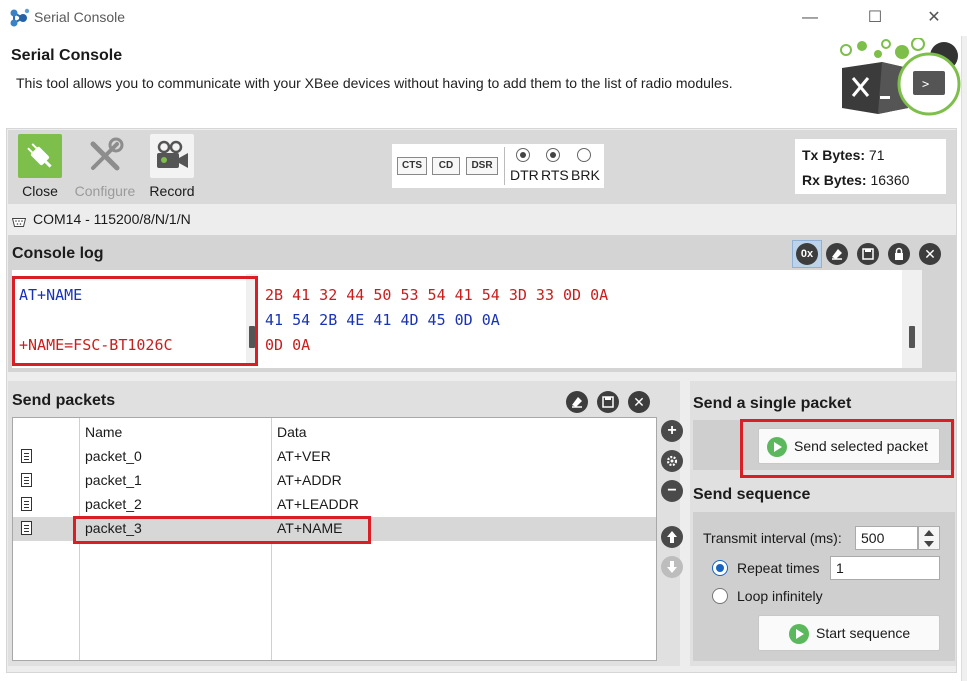 Image resolution: width=967 pixels, height=681 pixels. Describe the element at coordinates (113, 504) in the screenshot. I see `packet-name: packet_2` at that location.